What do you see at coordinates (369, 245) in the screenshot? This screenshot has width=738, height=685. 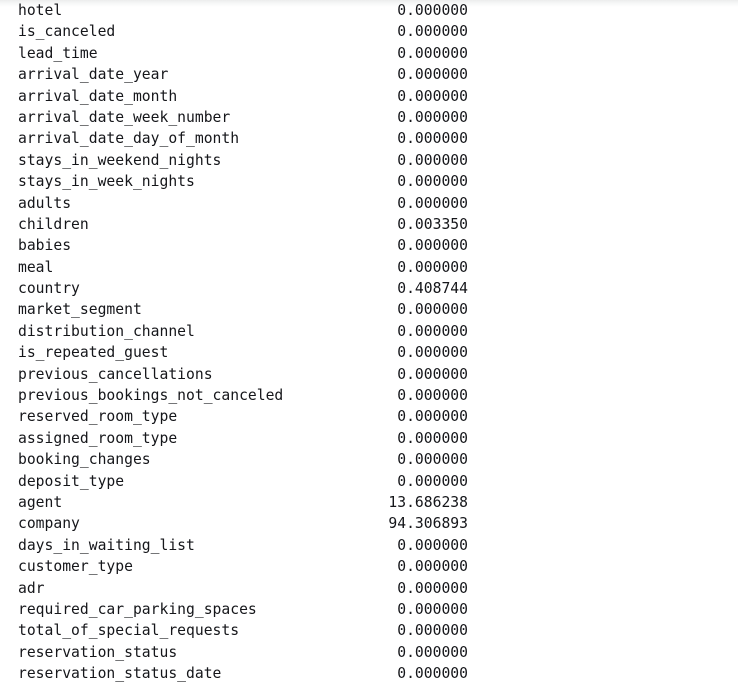 I see `series-row: babies 0.000000` at bounding box center [369, 245].